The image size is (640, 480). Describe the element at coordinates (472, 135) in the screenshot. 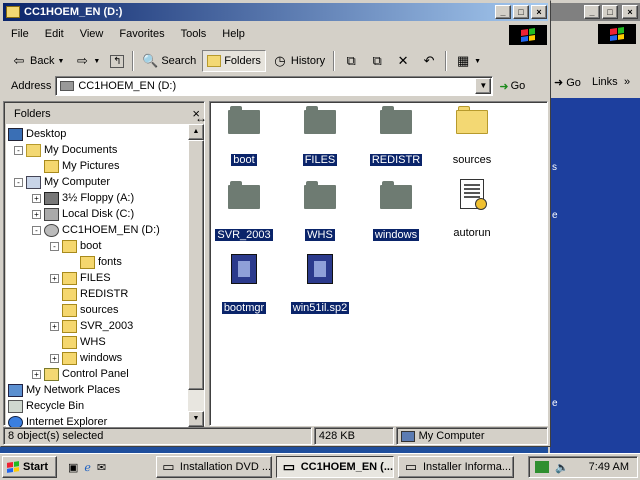

I see `file-item: sources` at that location.